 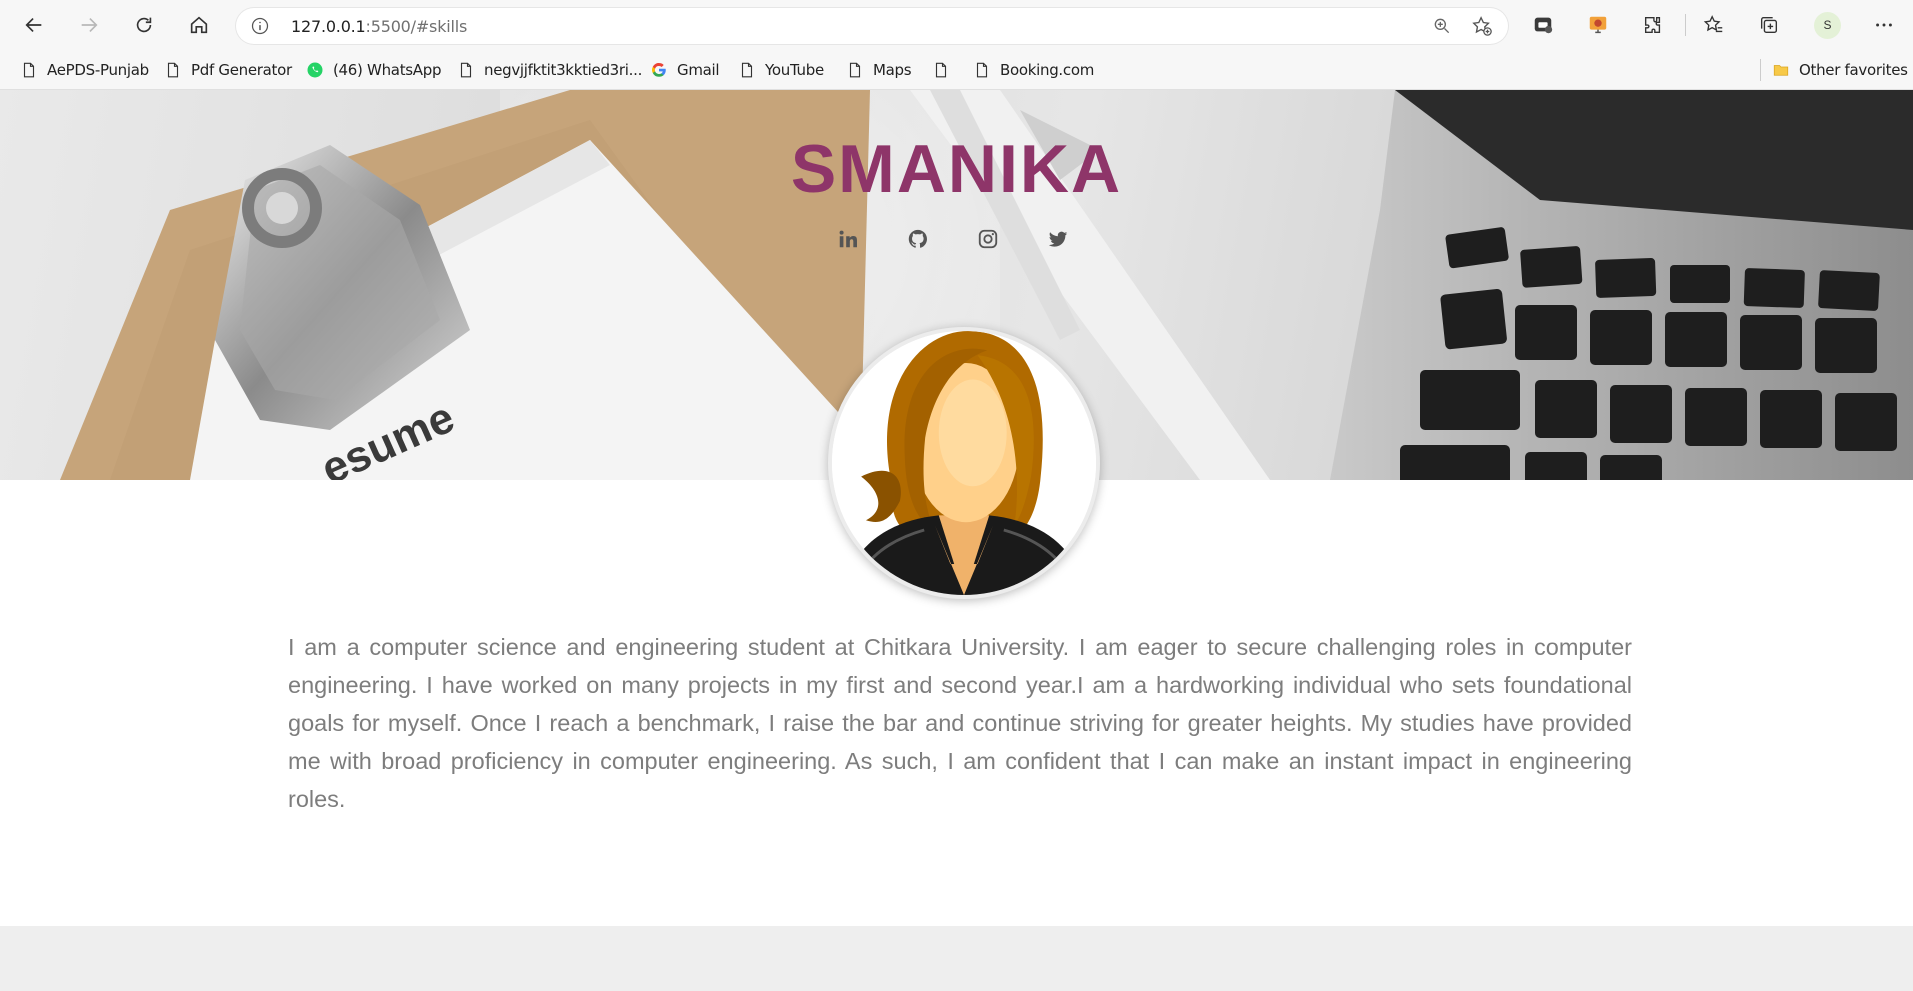 What do you see at coordinates (1543, 25) in the screenshot?
I see `extension-1-icon` at bounding box center [1543, 25].